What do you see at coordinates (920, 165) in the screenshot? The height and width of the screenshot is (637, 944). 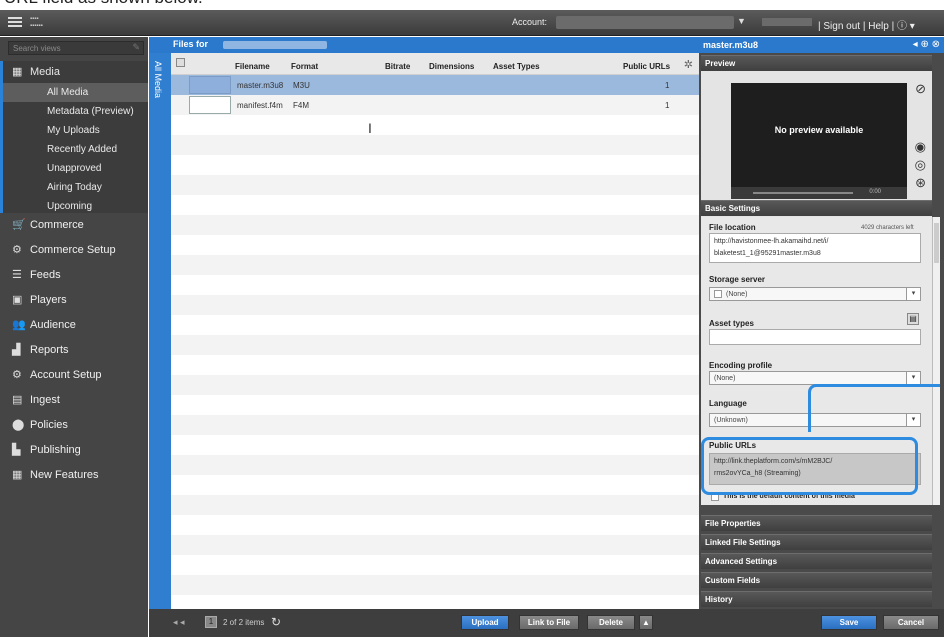 I see `upload-thumbnail-icon: ◎` at bounding box center [920, 165].